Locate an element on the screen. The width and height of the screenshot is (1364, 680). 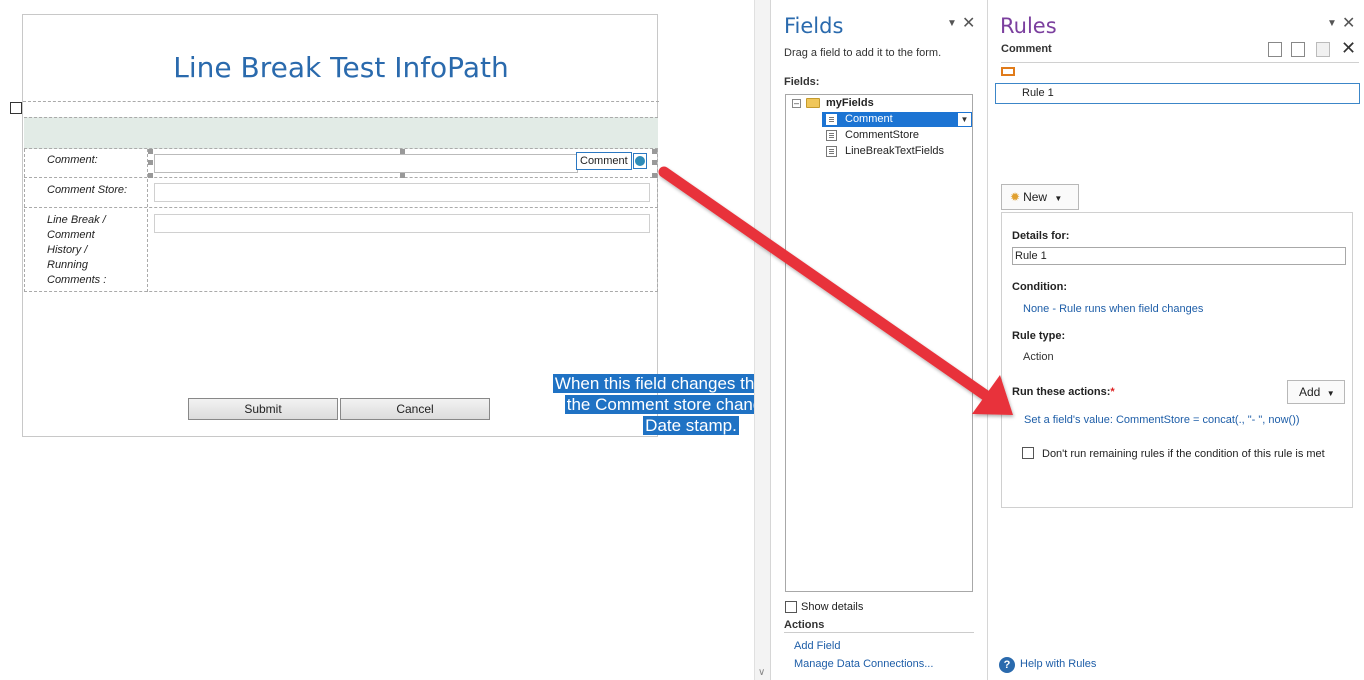
condition-label: Condition: is located at coordinates (1039, 287).